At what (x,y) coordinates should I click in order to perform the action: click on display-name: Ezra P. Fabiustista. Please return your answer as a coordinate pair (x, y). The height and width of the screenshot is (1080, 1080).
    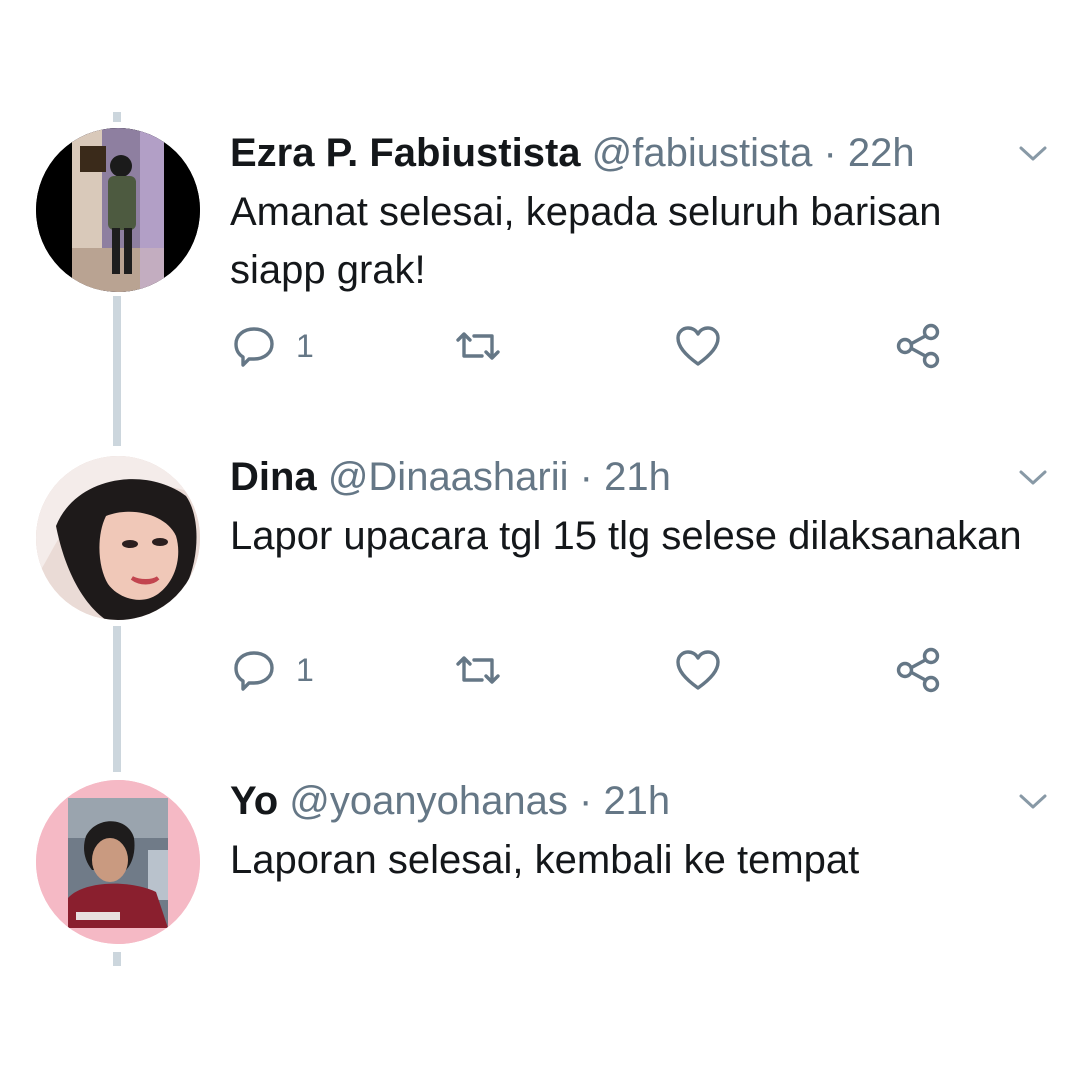
    Looking at the image, I should click on (405, 153).